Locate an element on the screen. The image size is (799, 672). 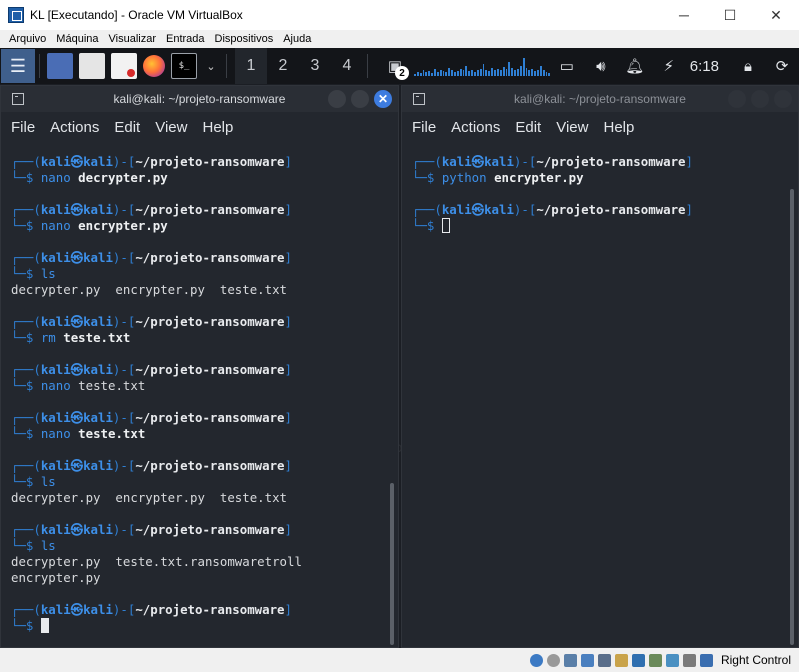
lock-screen-icon: 🔒︎ is located at coordinates (748, 66).